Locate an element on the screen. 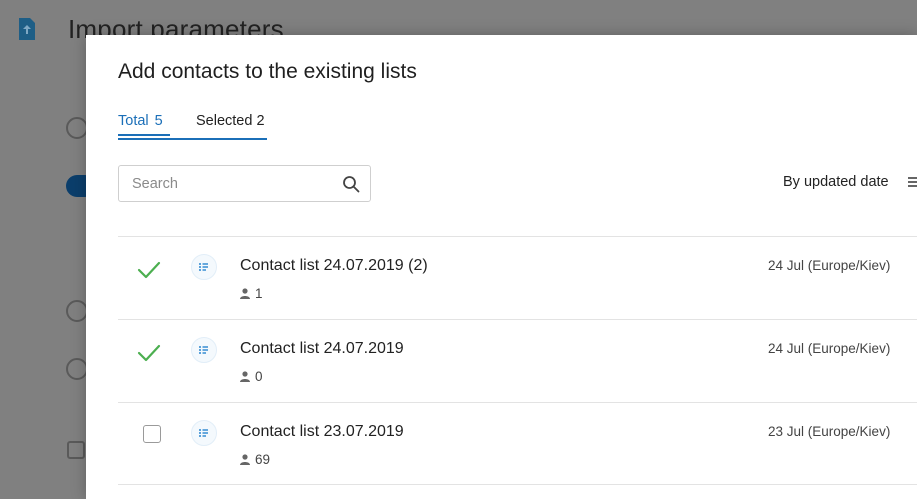 This screenshot has width=917, height=499. list-contact-count: 0 is located at coordinates (251, 376).